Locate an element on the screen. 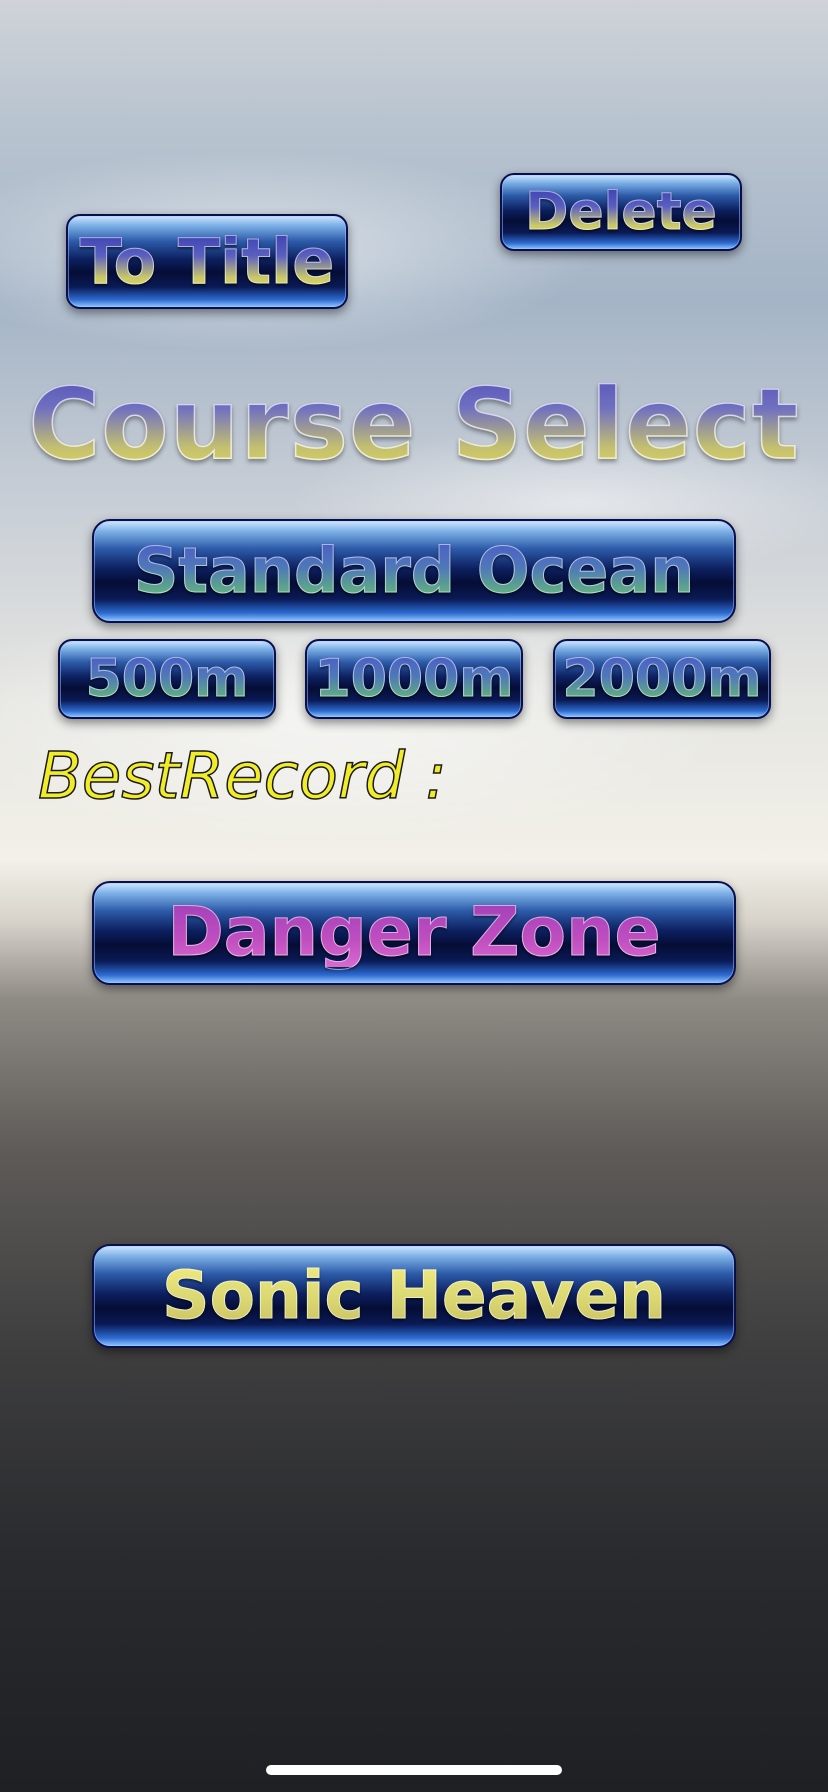 This screenshot has width=828, height=1792. standard-ocean-button-label: Standard Ocean is located at coordinates (414, 570).